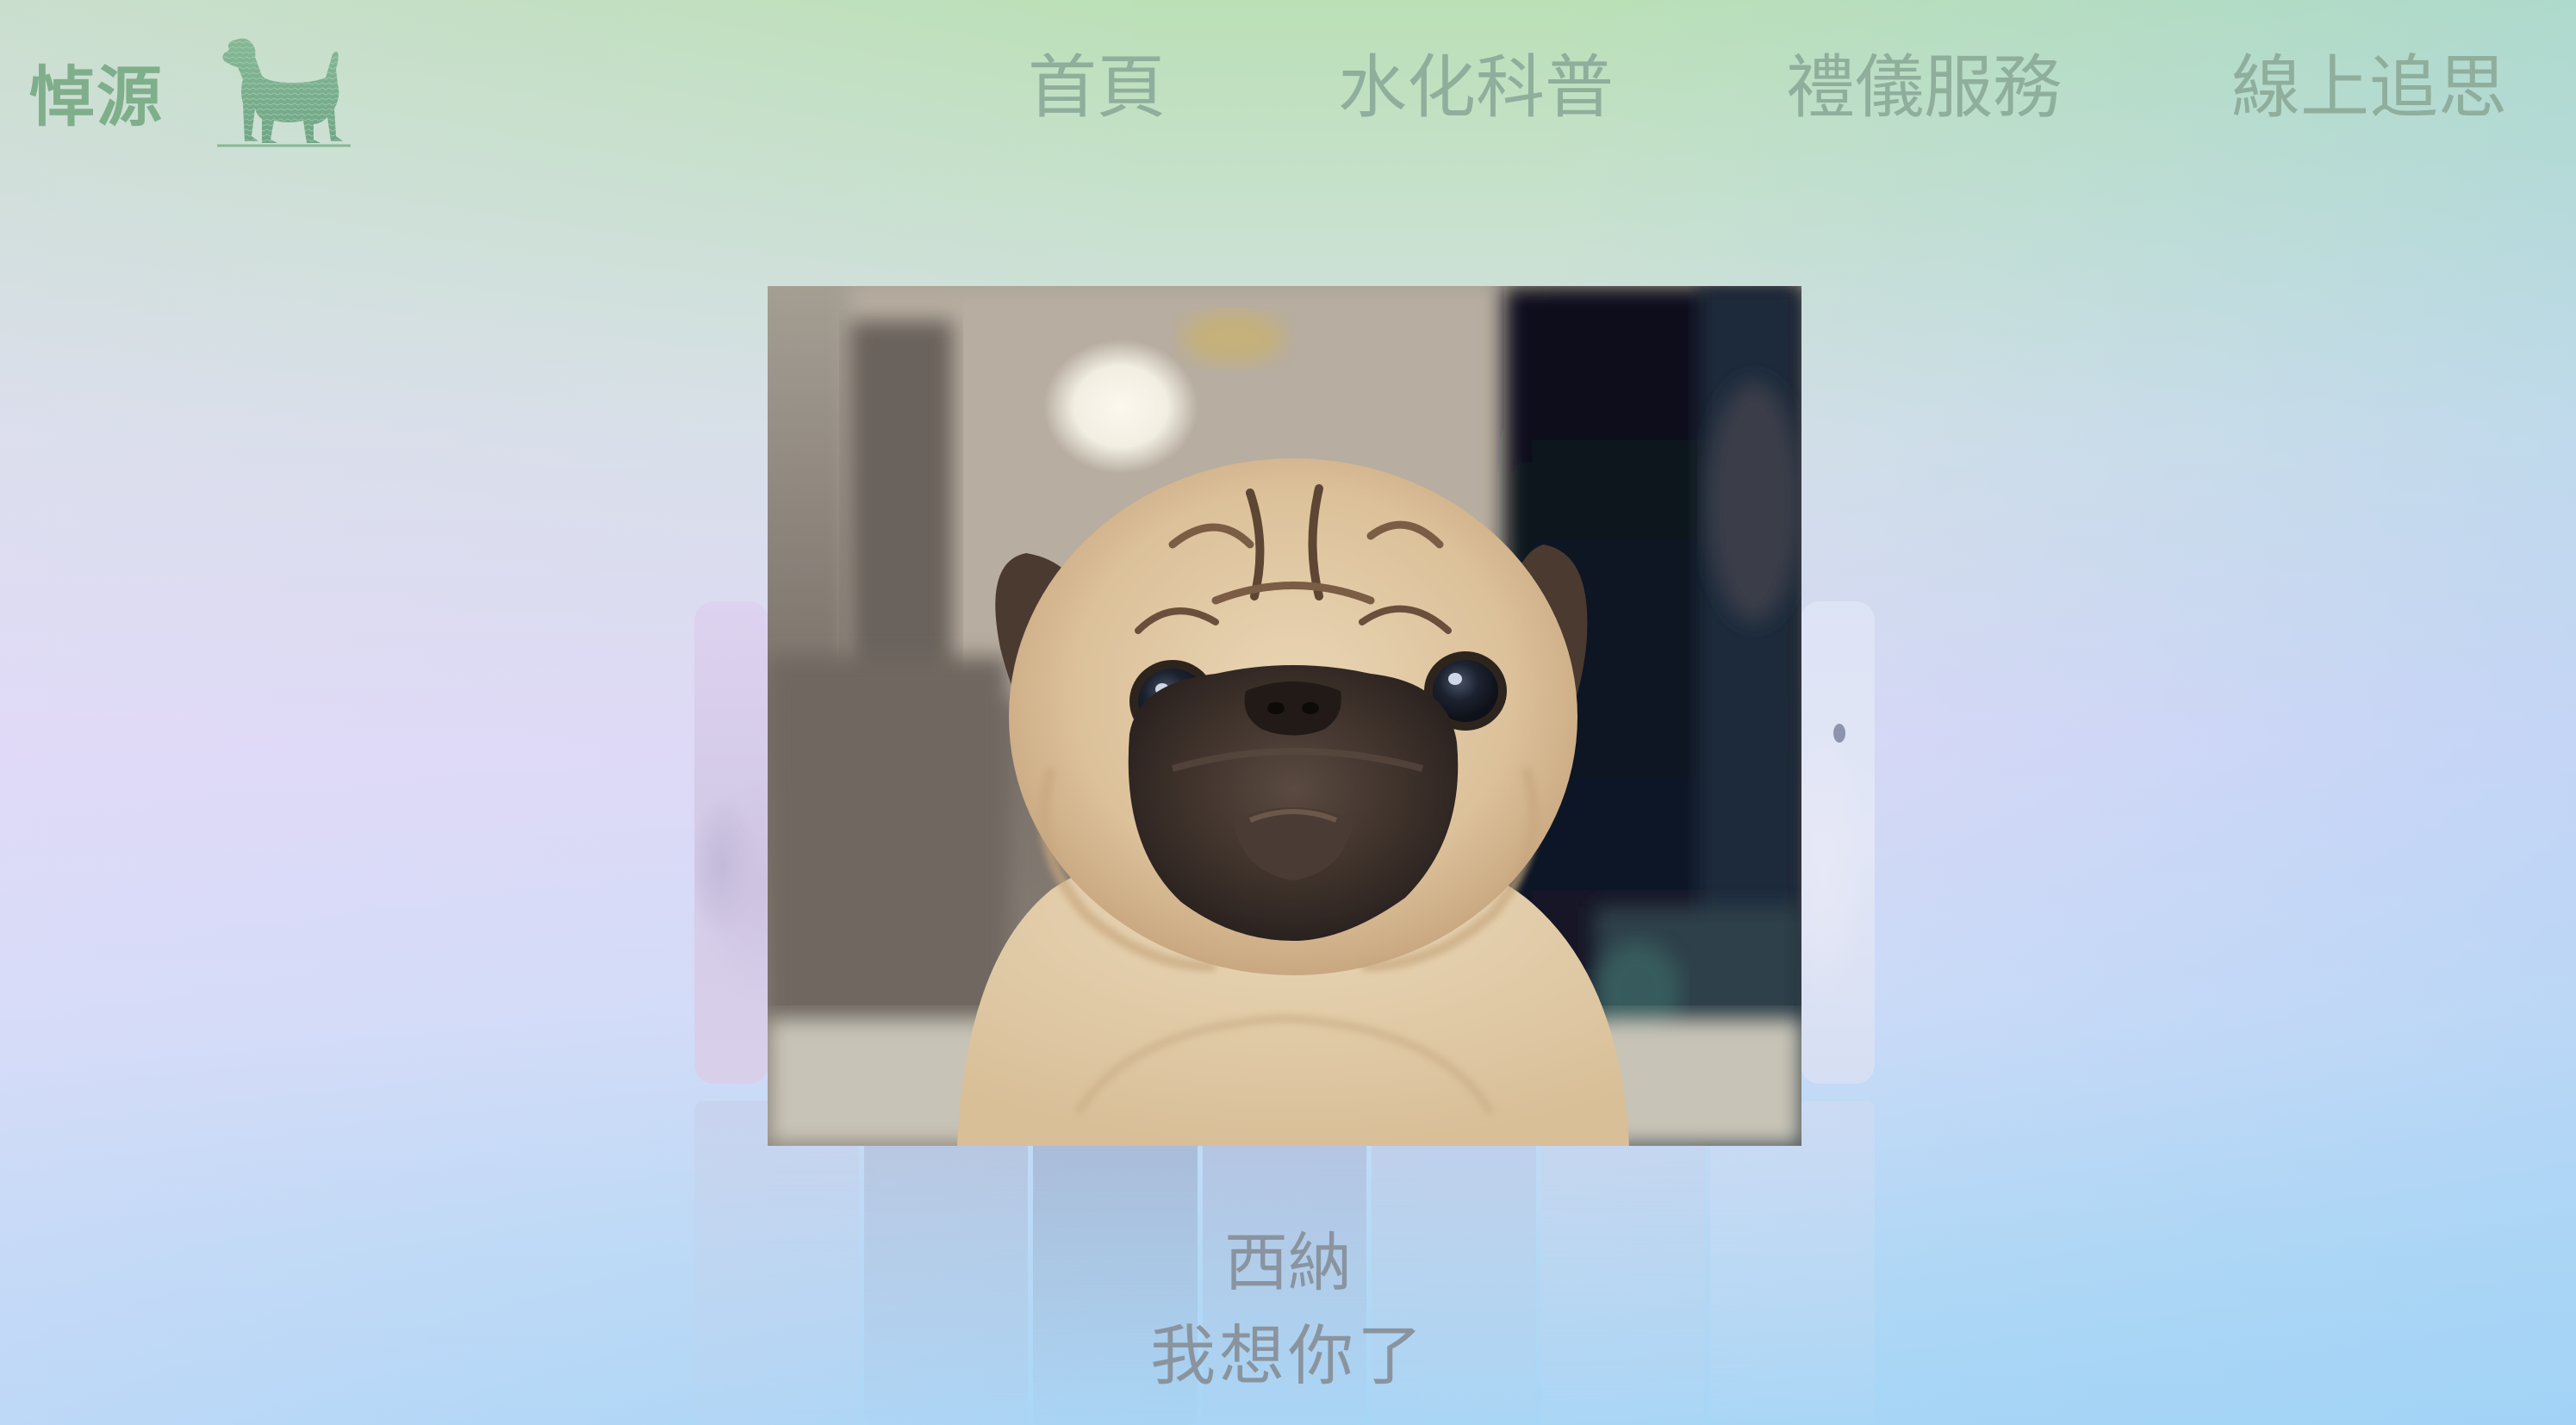 This screenshot has height=1425, width=2576. Describe the element at coordinates (1097, 88) in the screenshot. I see `nav-home: 首頁` at that location.